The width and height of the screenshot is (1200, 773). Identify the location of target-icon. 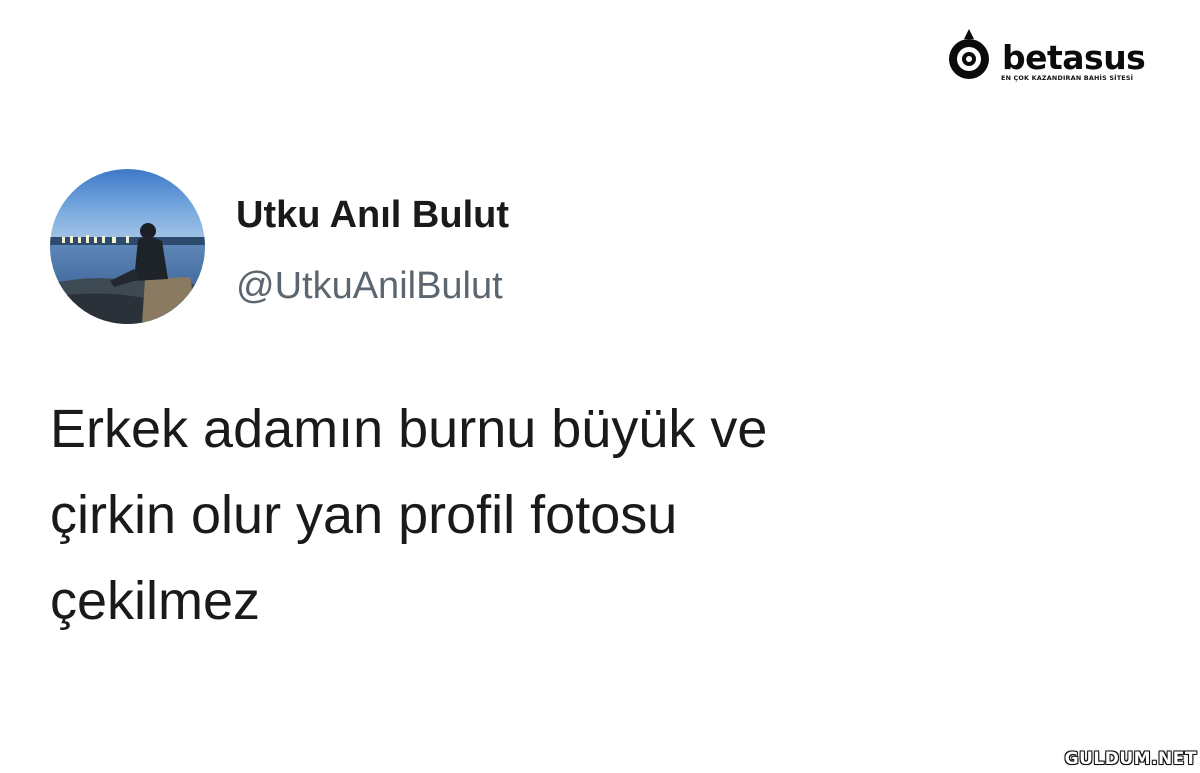
(969, 54).